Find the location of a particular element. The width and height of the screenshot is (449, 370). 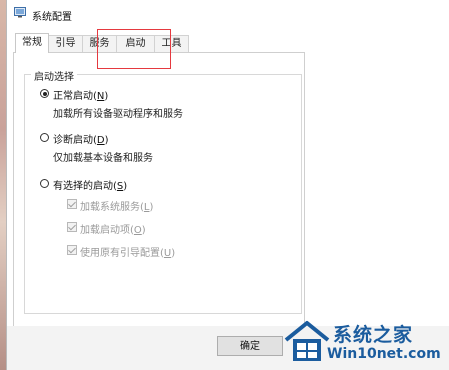

site-watermark: 系统之家 Win10net.com is located at coordinates (363, 343).